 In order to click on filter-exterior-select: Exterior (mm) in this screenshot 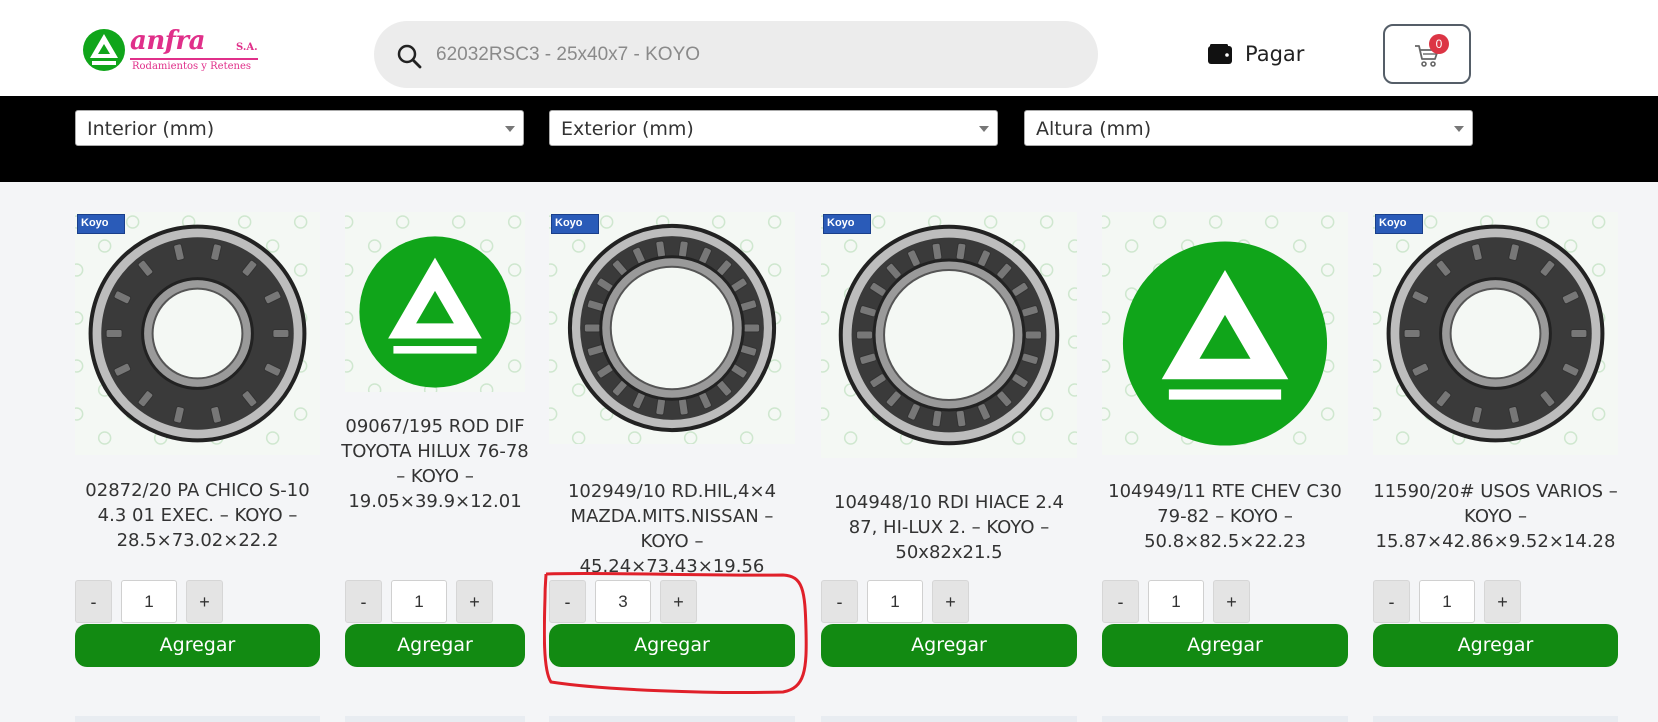, I will do `click(773, 128)`.